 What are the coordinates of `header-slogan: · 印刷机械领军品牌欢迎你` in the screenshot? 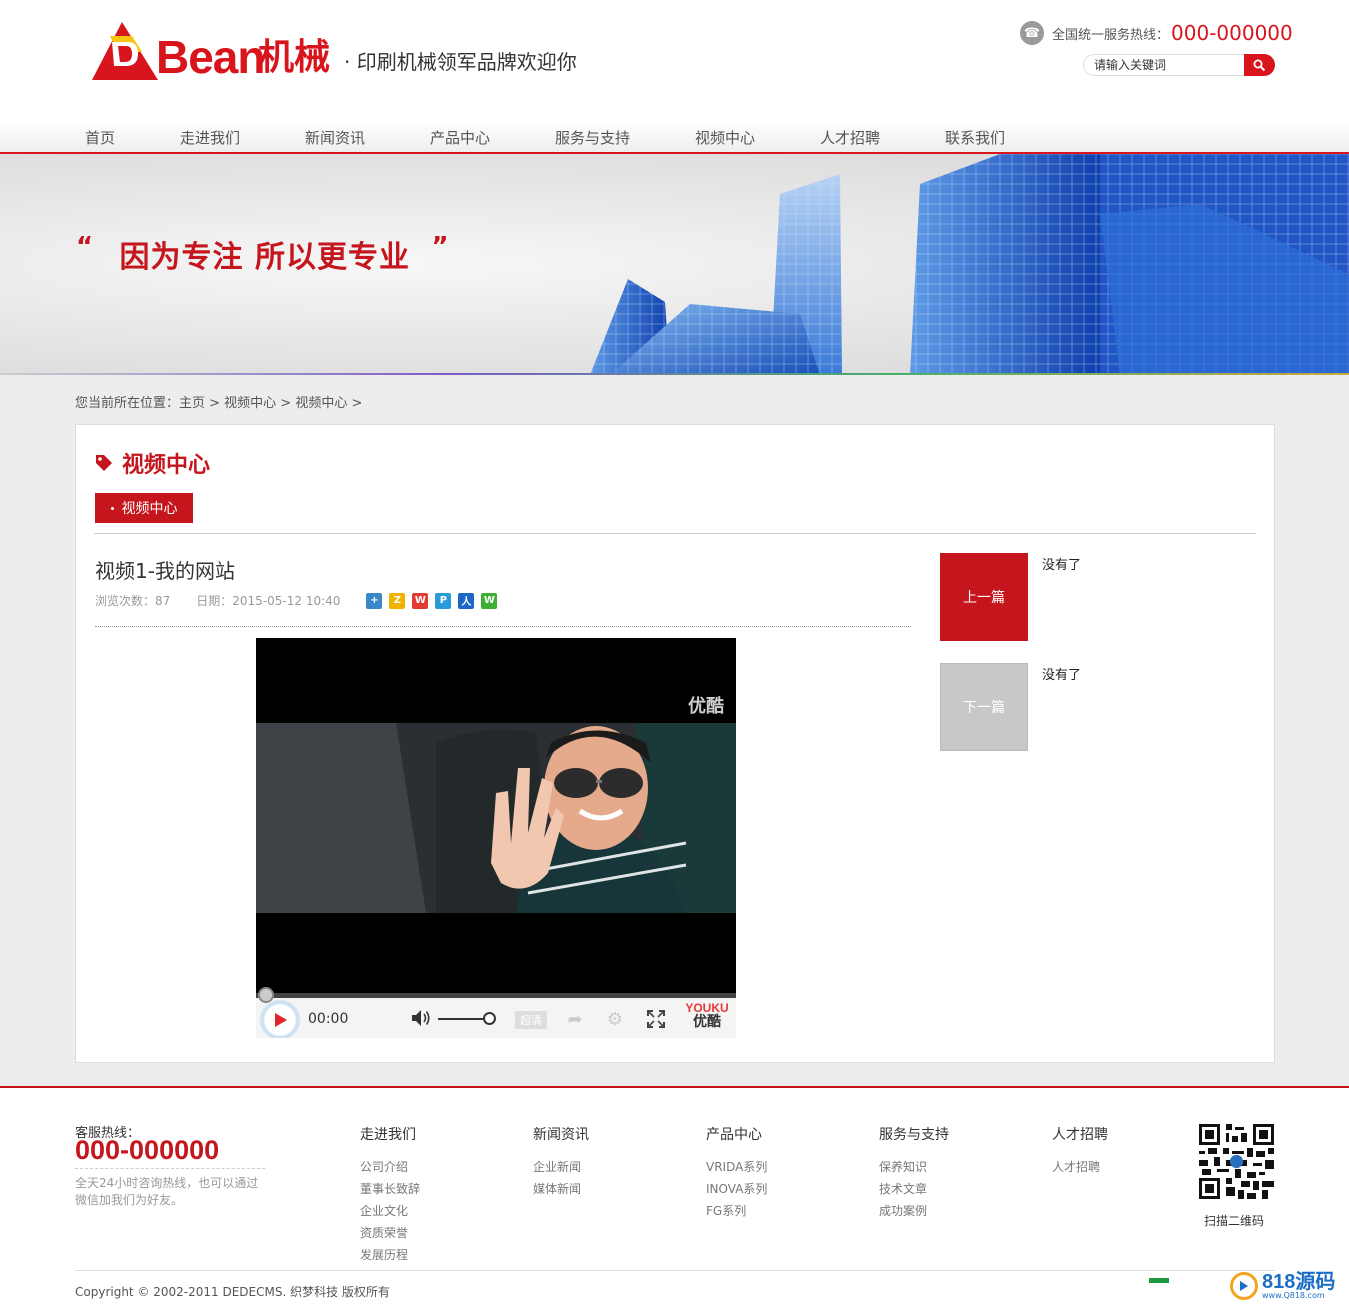 It's located at (460, 62).